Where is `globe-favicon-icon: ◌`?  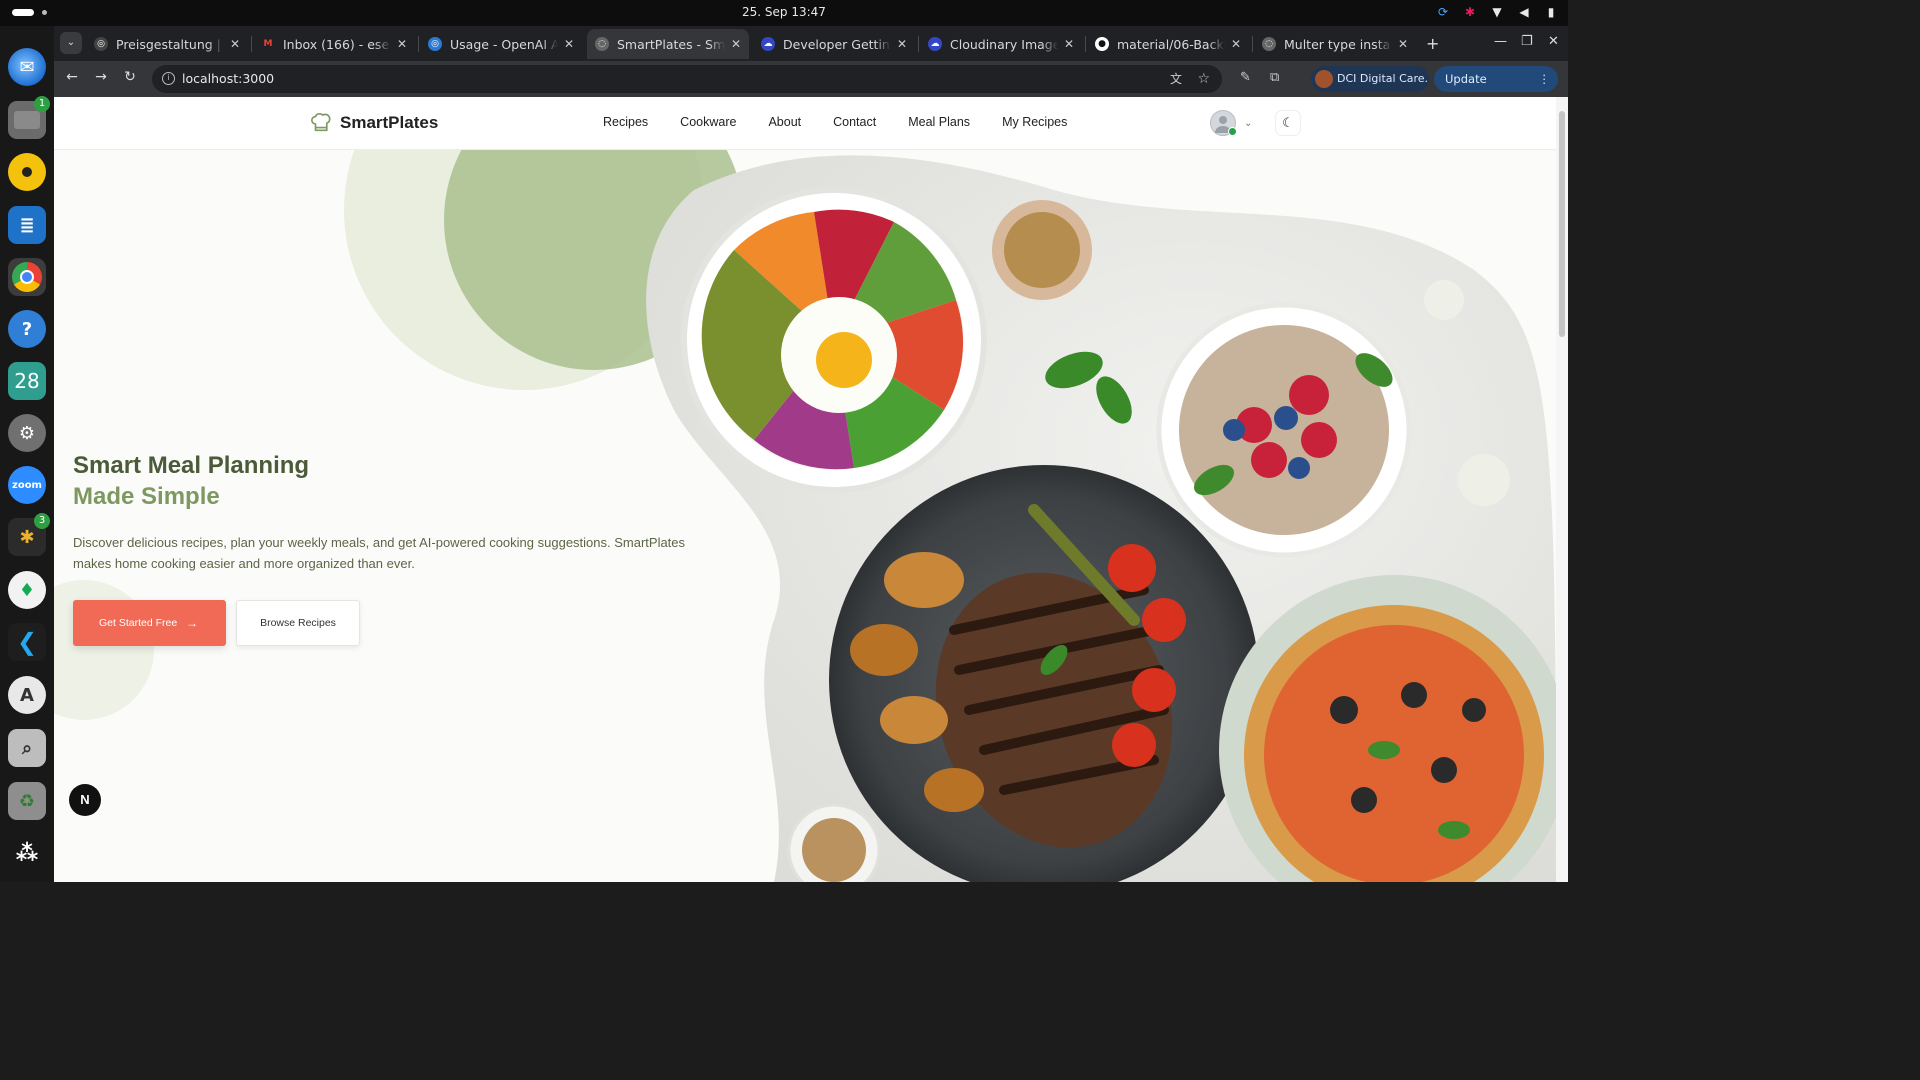 globe-favicon-icon: ◌ is located at coordinates (1269, 44).